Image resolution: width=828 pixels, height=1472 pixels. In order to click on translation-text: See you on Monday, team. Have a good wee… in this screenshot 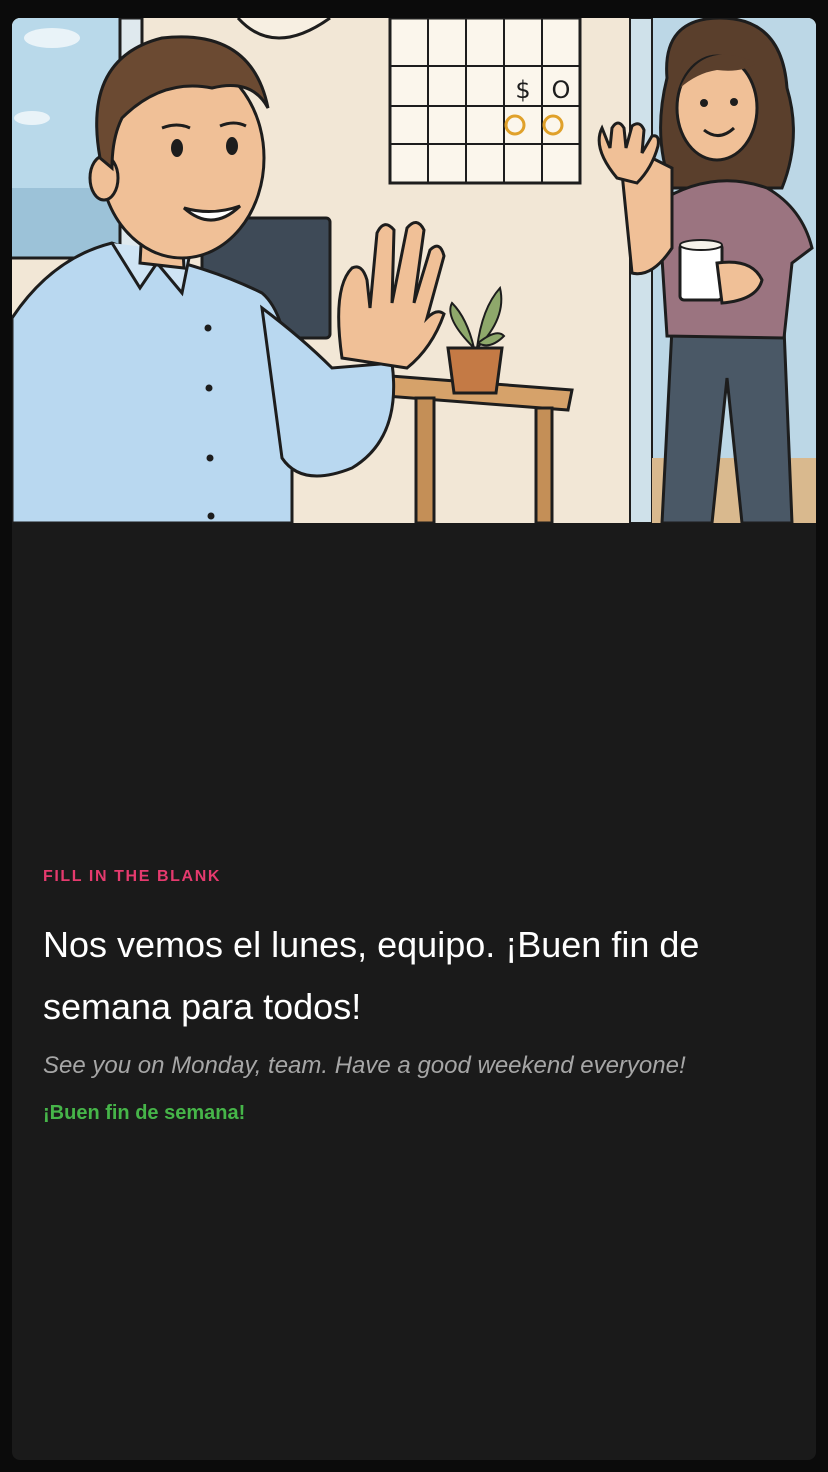, I will do `click(364, 1065)`.